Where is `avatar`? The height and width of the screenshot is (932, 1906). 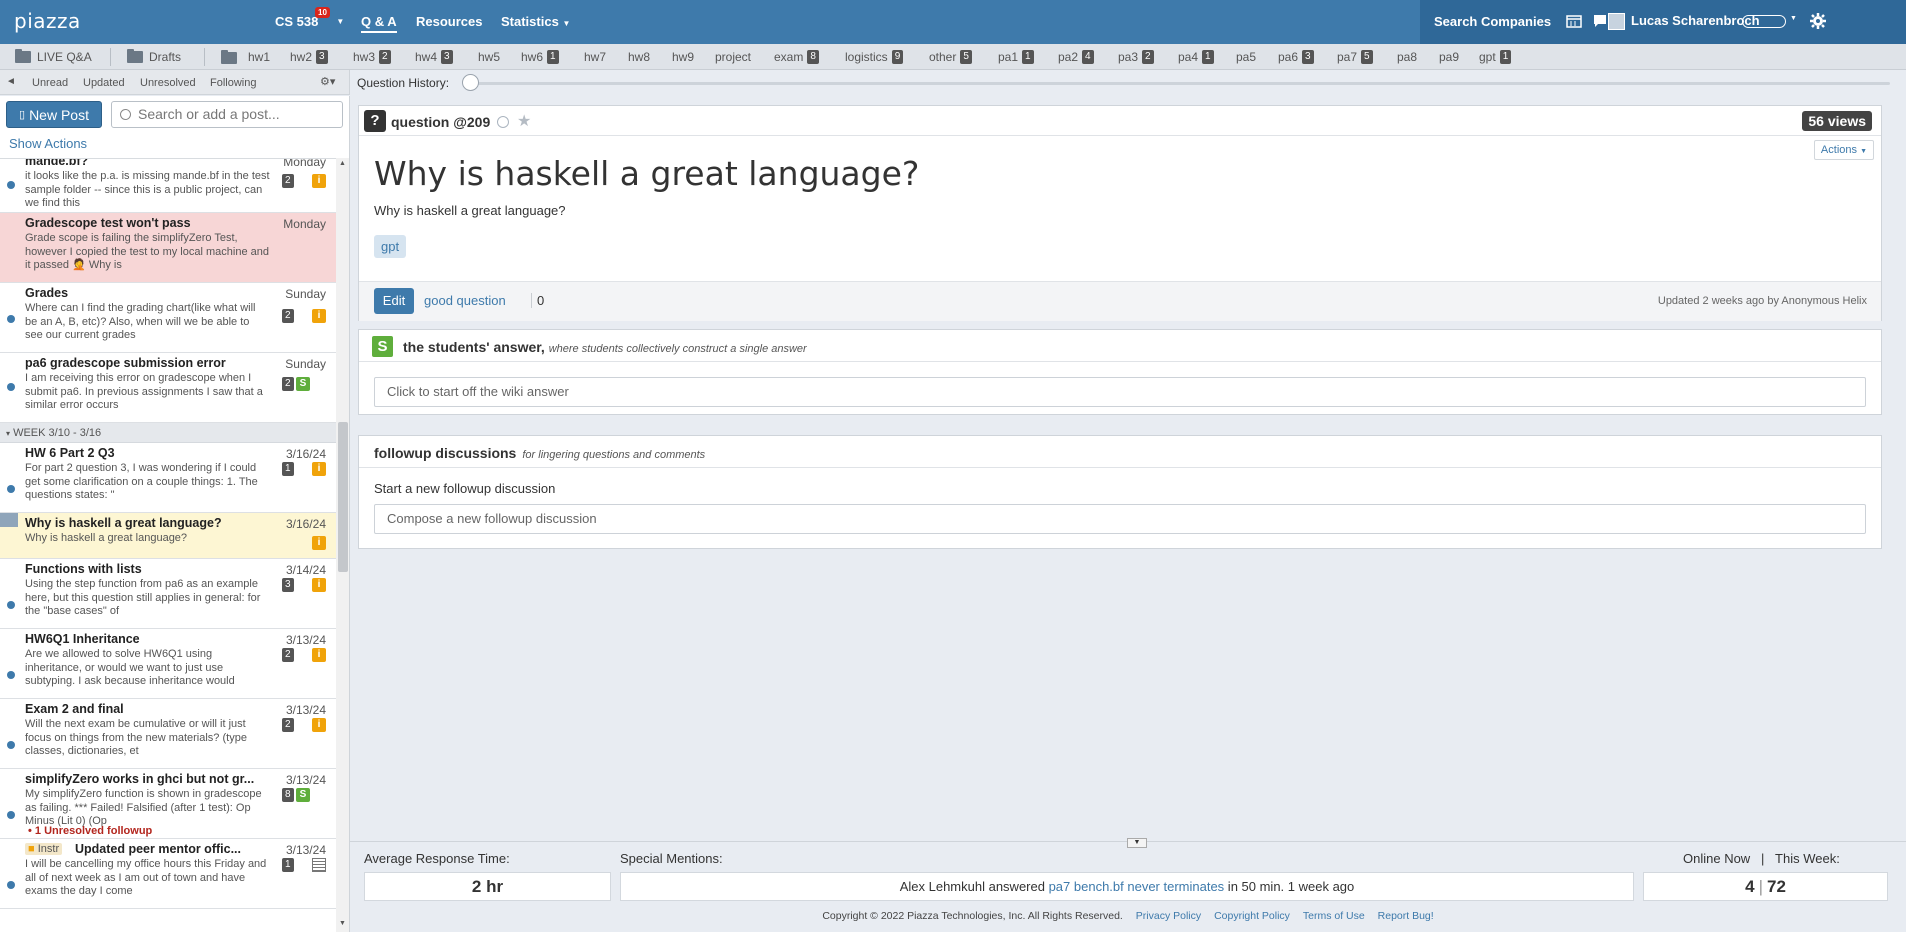 avatar is located at coordinates (1616, 21).